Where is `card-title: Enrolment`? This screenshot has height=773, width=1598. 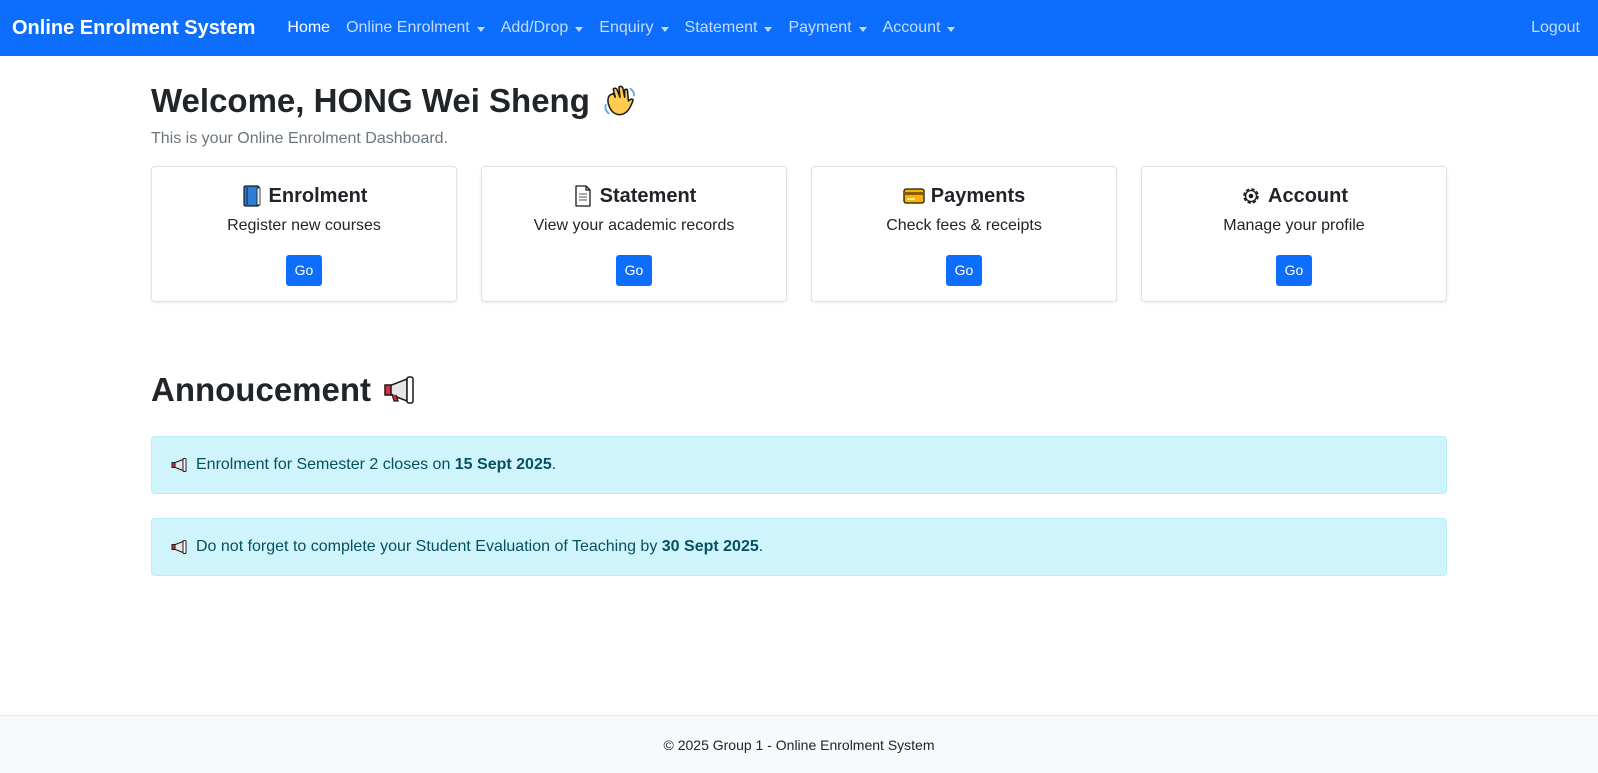 card-title: Enrolment is located at coordinates (304, 196).